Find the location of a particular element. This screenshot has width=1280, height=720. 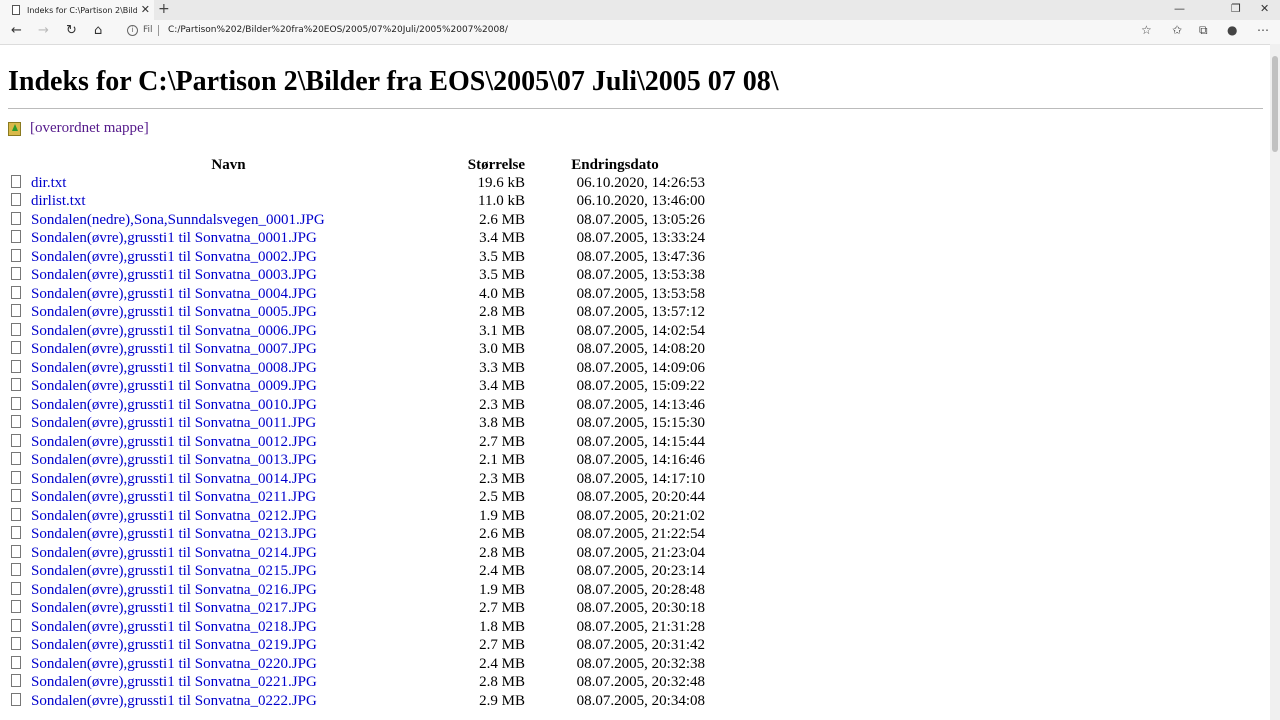

scrollbar is located at coordinates (1275, 382).